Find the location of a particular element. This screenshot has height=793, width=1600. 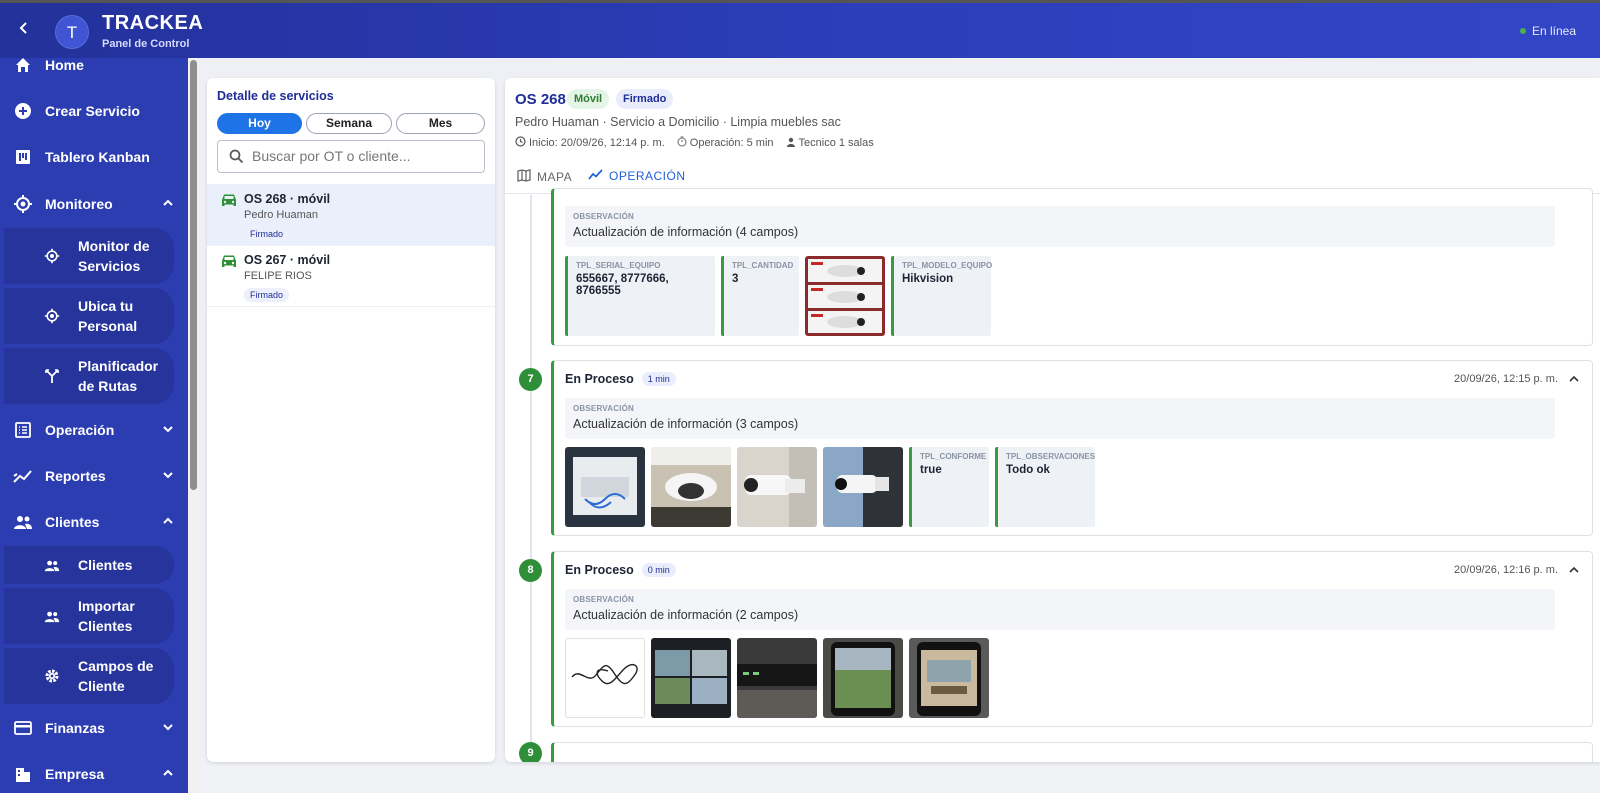

field-key: TPL_OBSERVACIONES is located at coordinates (1051, 456).